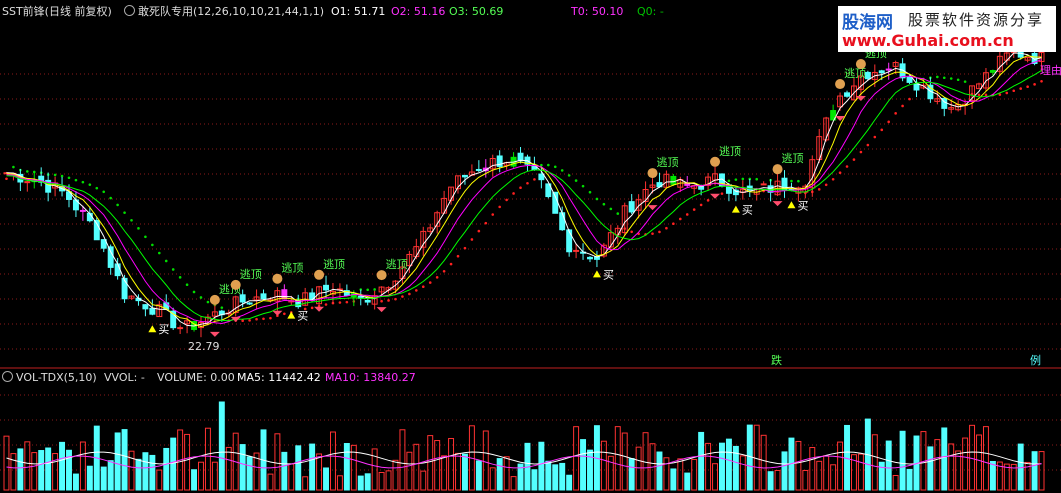 Image resolution: width=1061 pixels, height=493 pixels. What do you see at coordinates (7, 376) in the screenshot?
I see `volume-toggle-icon` at bounding box center [7, 376].